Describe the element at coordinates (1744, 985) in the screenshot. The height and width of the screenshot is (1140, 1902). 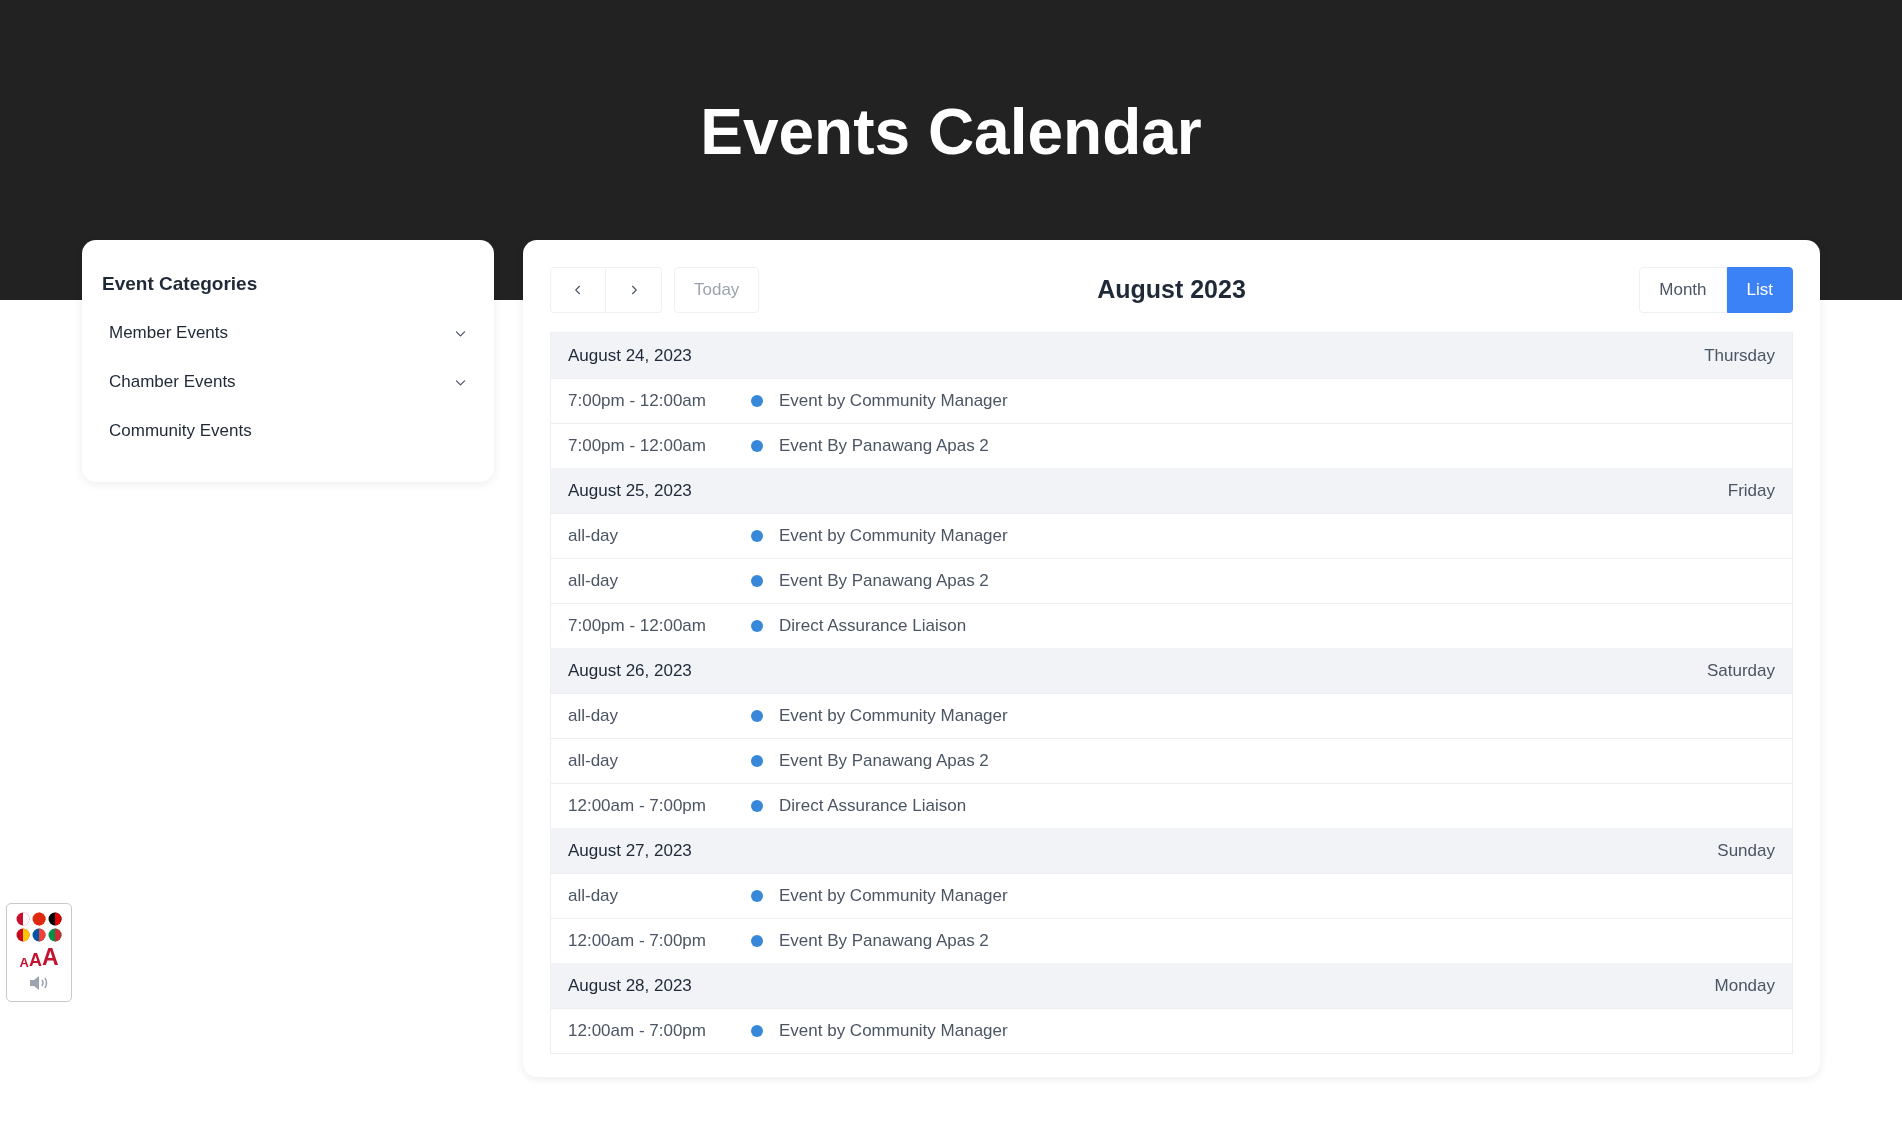
I see `day-weekday: Monday` at that location.